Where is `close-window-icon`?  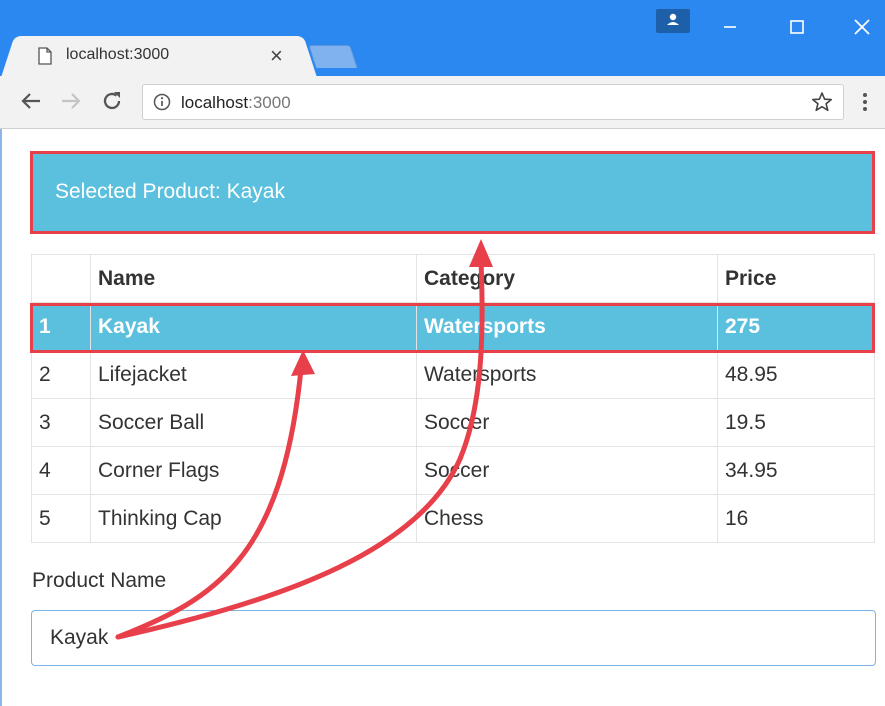
close-window-icon is located at coordinates (862, 27).